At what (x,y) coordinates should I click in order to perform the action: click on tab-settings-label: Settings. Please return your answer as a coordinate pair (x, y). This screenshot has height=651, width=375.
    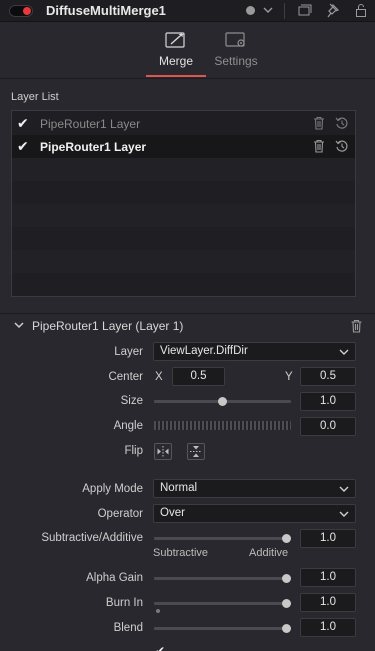
    Looking at the image, I should click on (236, 61).